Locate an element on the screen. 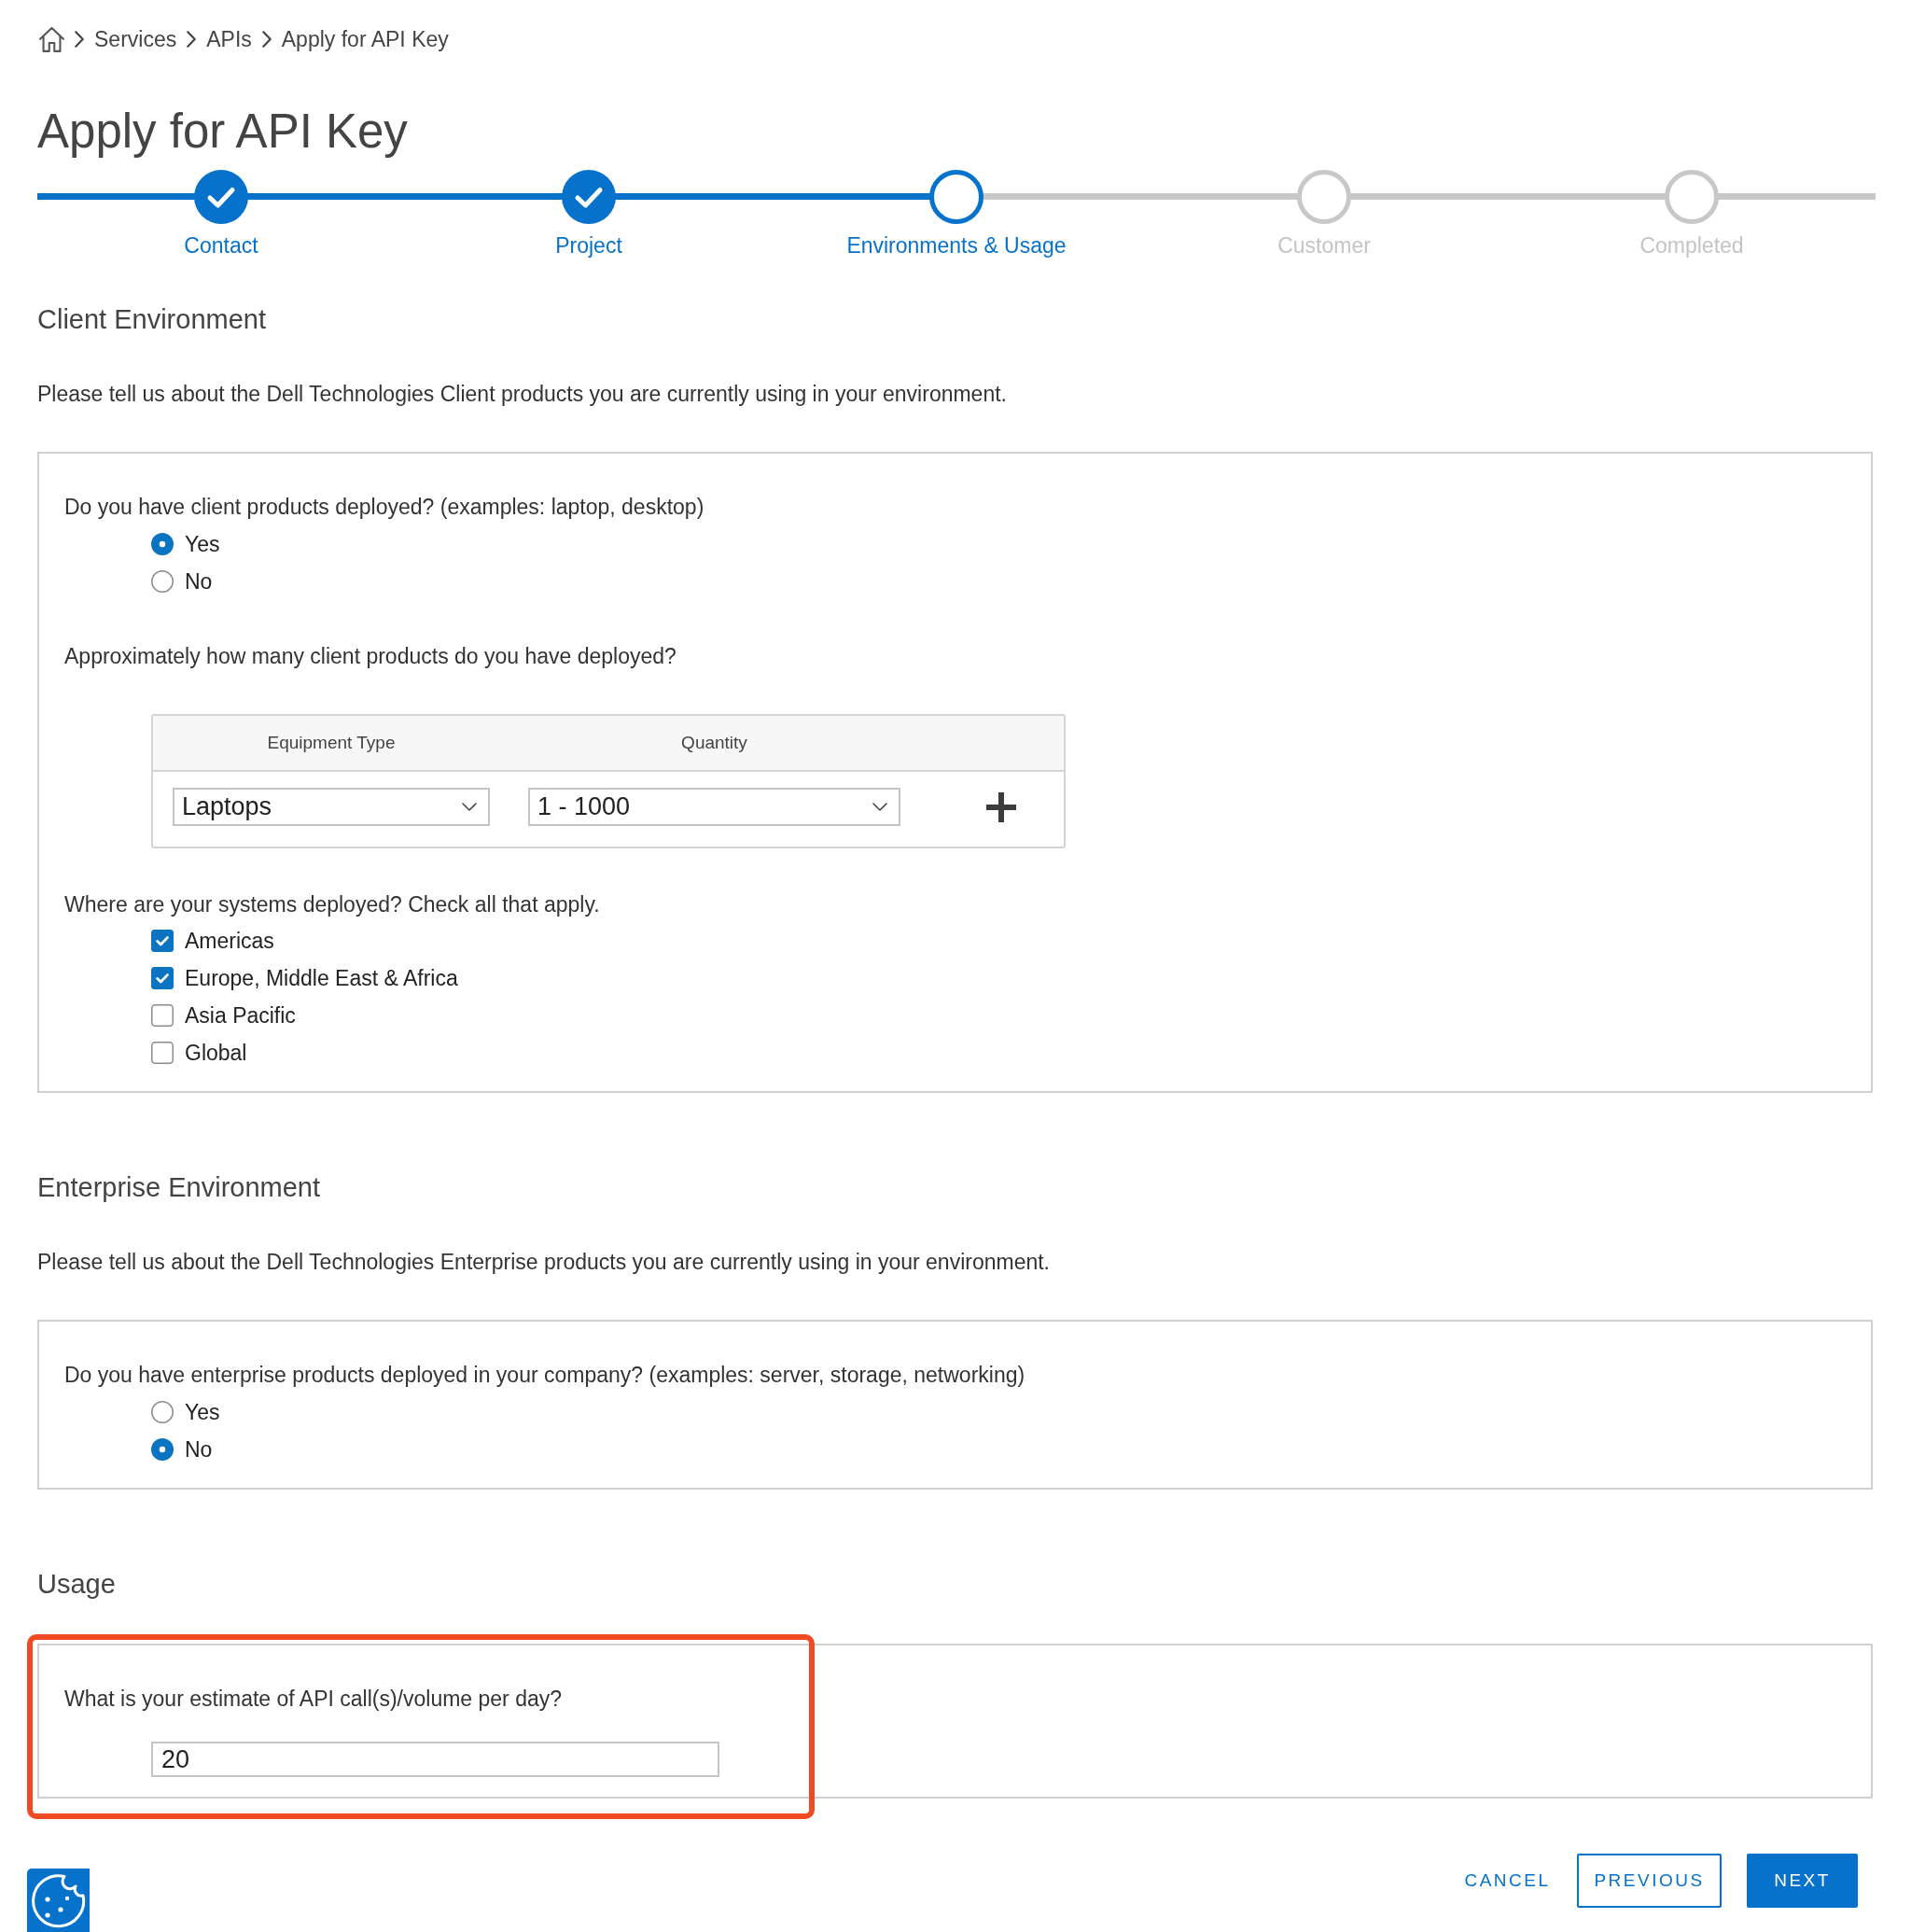  question-text: Do you have client products deployed? (examples: laptop, desktop) is located at coordinates (385, 507).